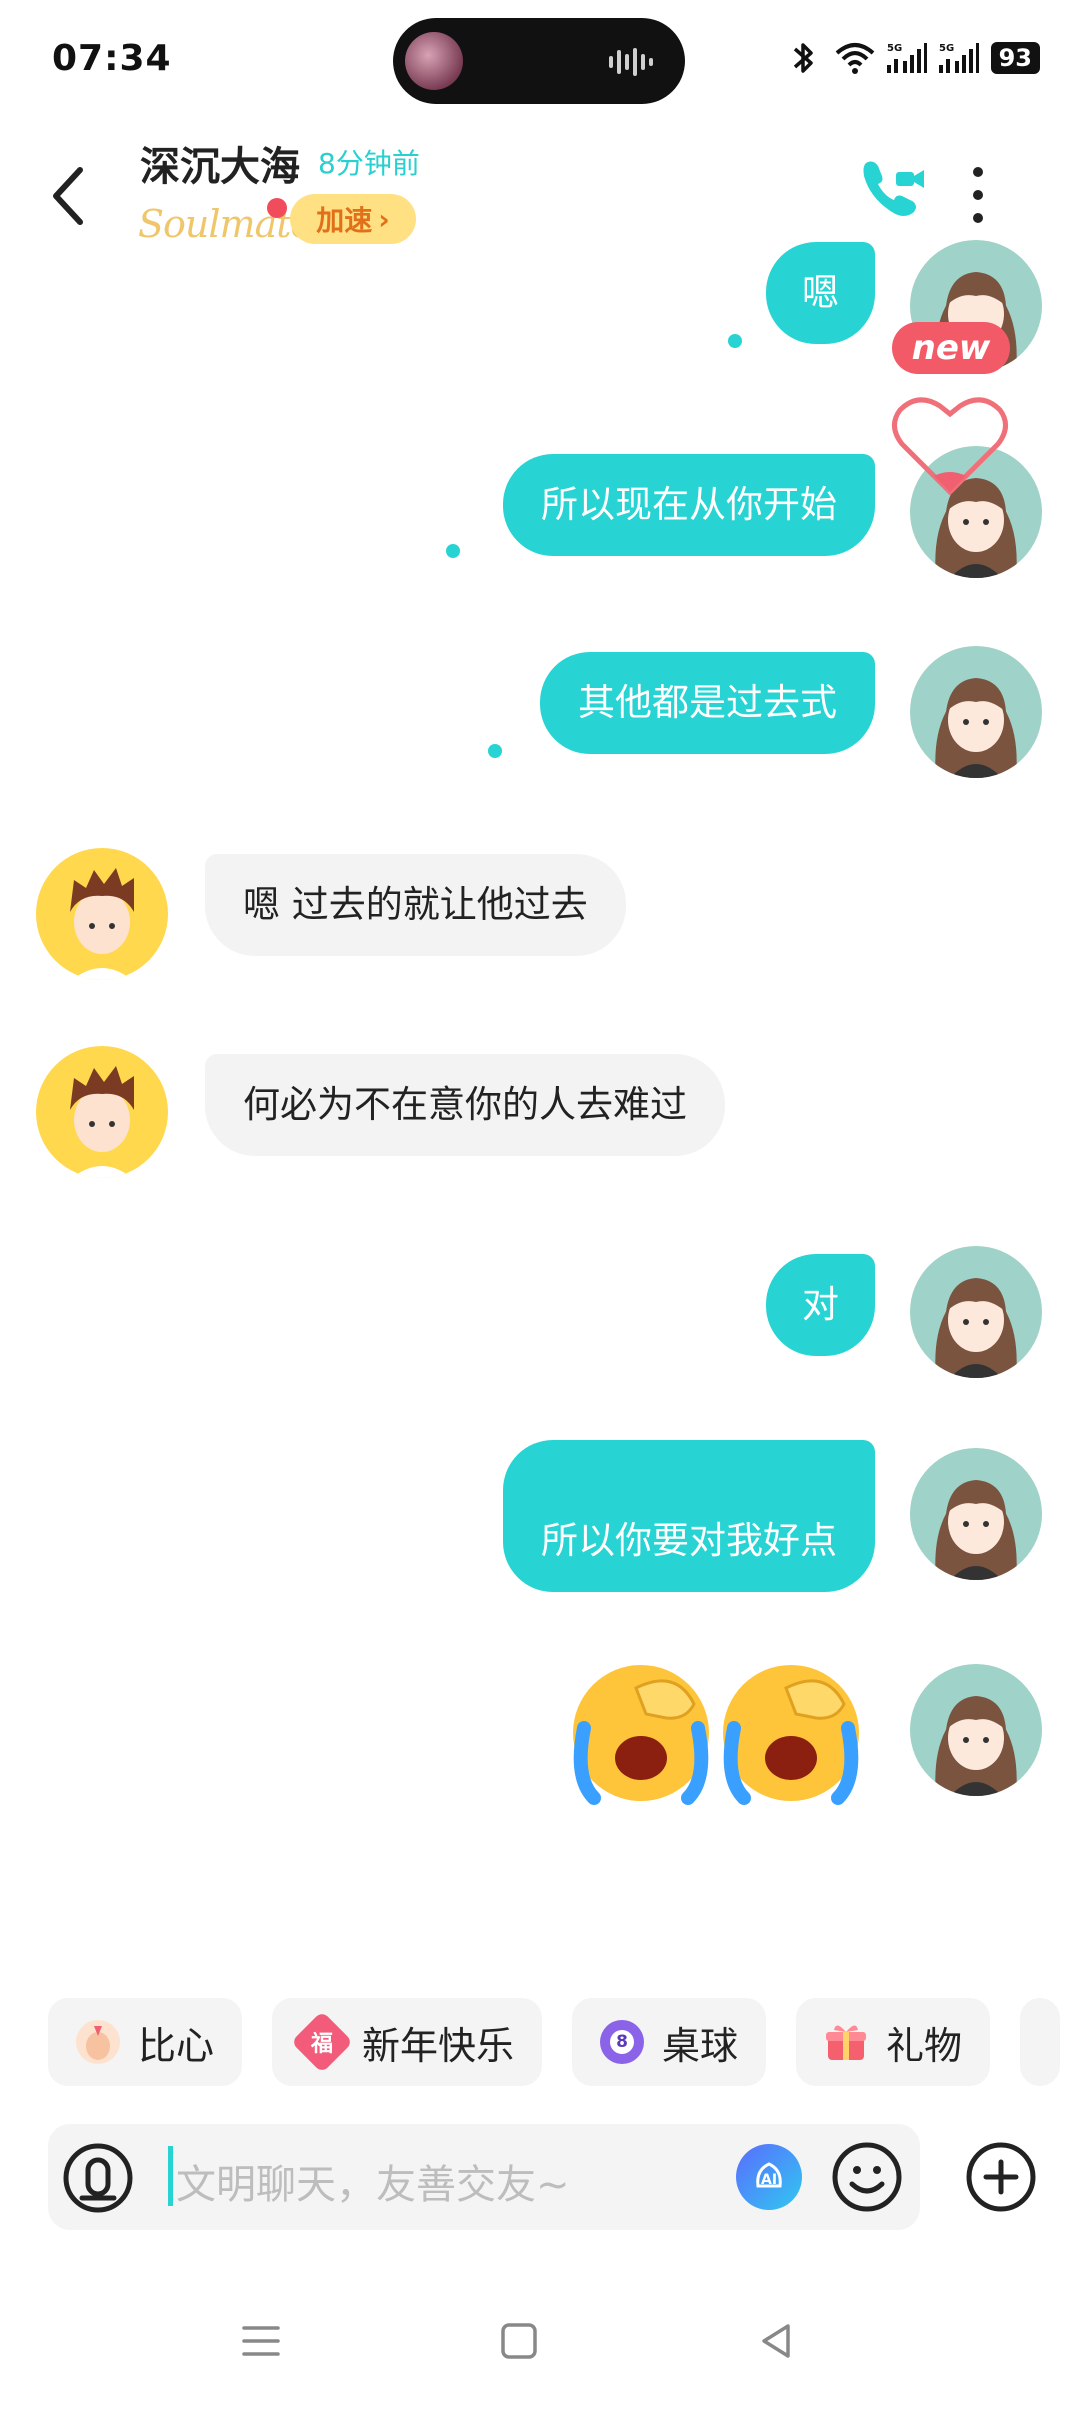 The height and width of the screenshot is (2412, 1080). What do you see at coordinates (344, 220) in the screenshot?
I see `speed-up-label: 加速` at bounding box center [344, 220].